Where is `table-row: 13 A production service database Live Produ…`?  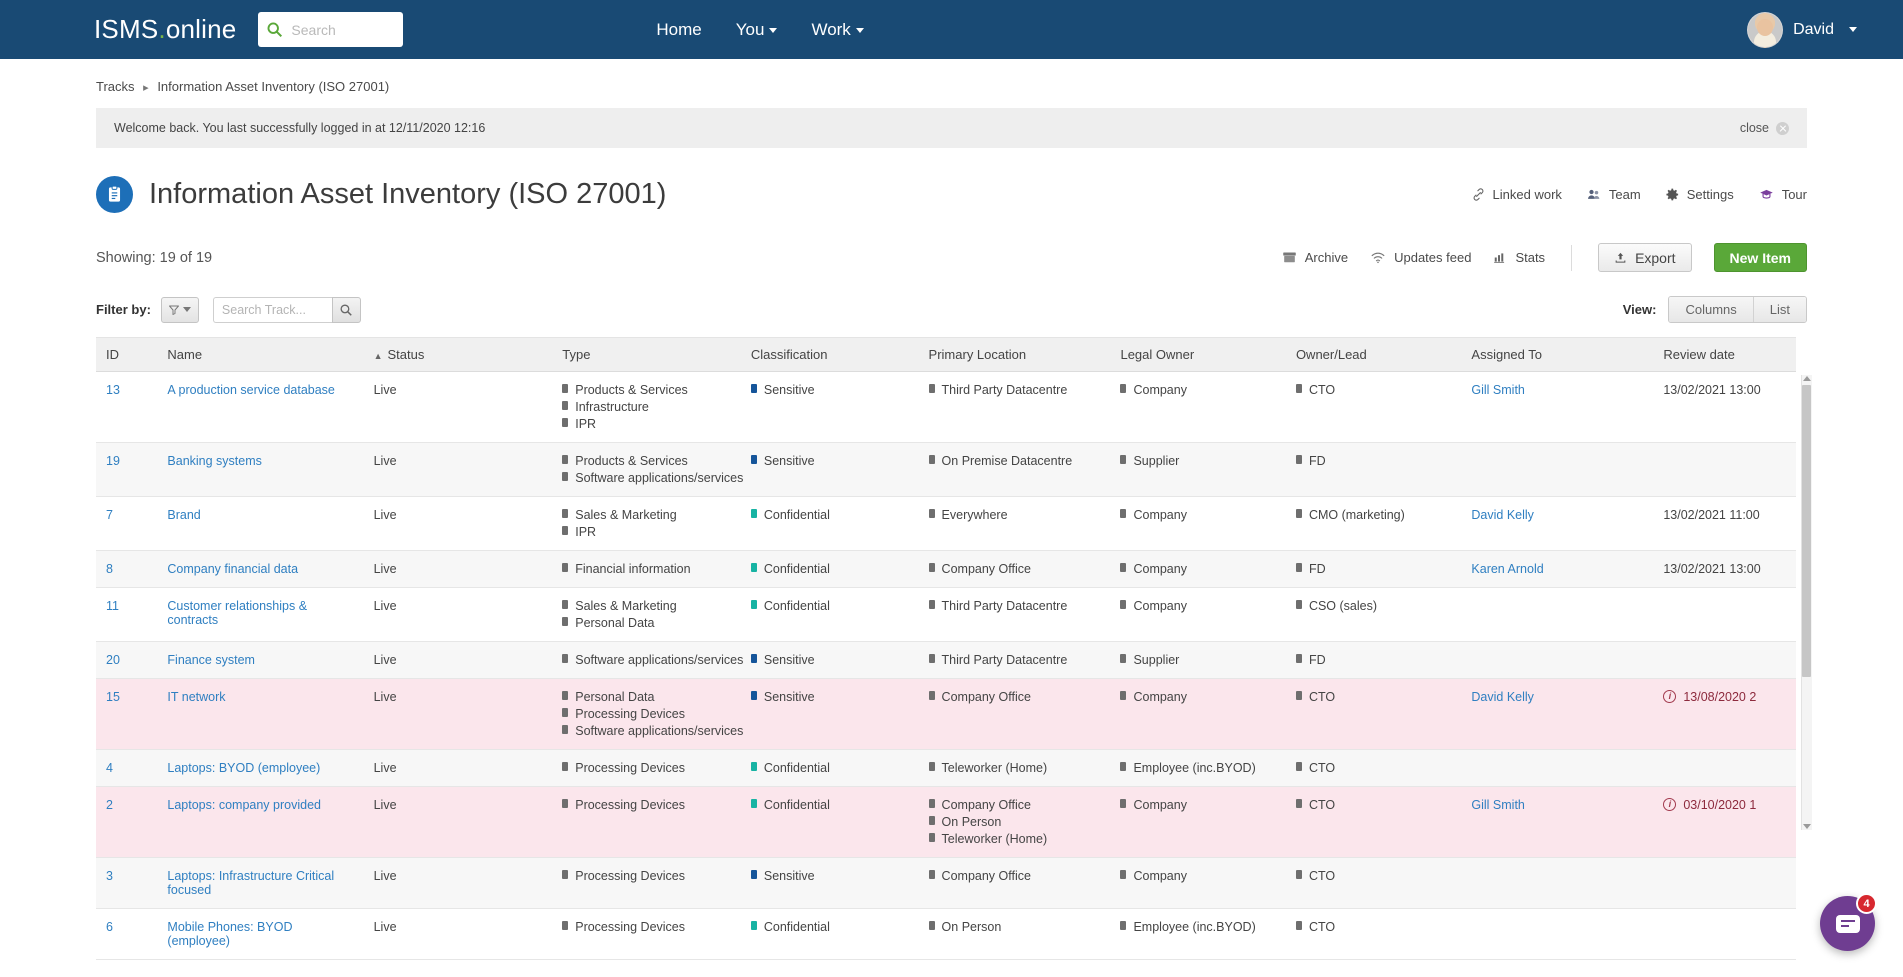
table-row: 13 A production service database Live Produ… is located at coordinates (946, 407).